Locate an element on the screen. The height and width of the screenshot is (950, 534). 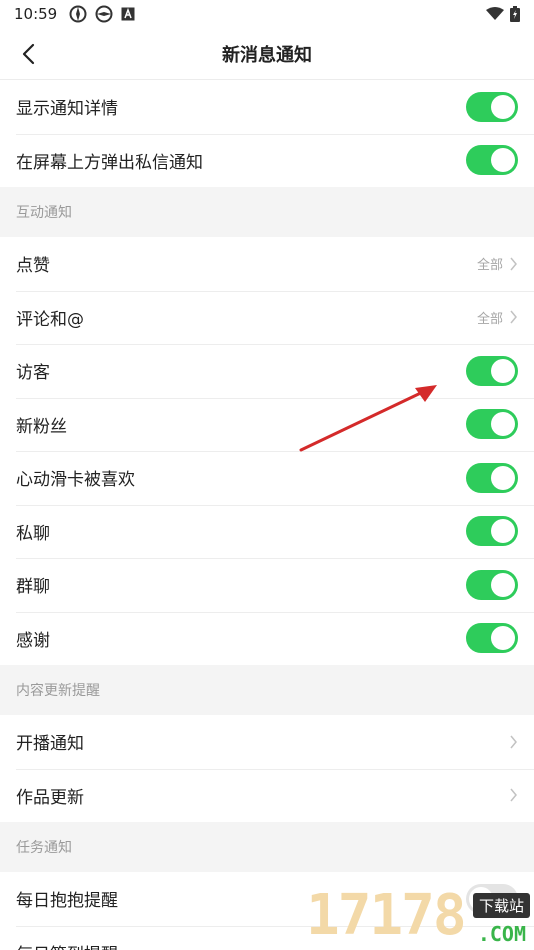
back-button is located at coordinates (28, 54).